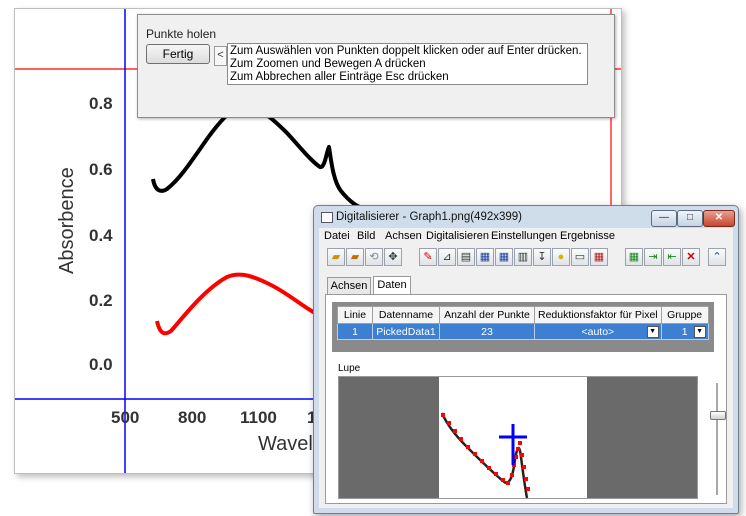 The height and width of the screenshot is (516, 746). What do you see at coordinates (101, 169) in the screenshot?
I see `ytick-label: 0.6` at bounding box center [101, 169].